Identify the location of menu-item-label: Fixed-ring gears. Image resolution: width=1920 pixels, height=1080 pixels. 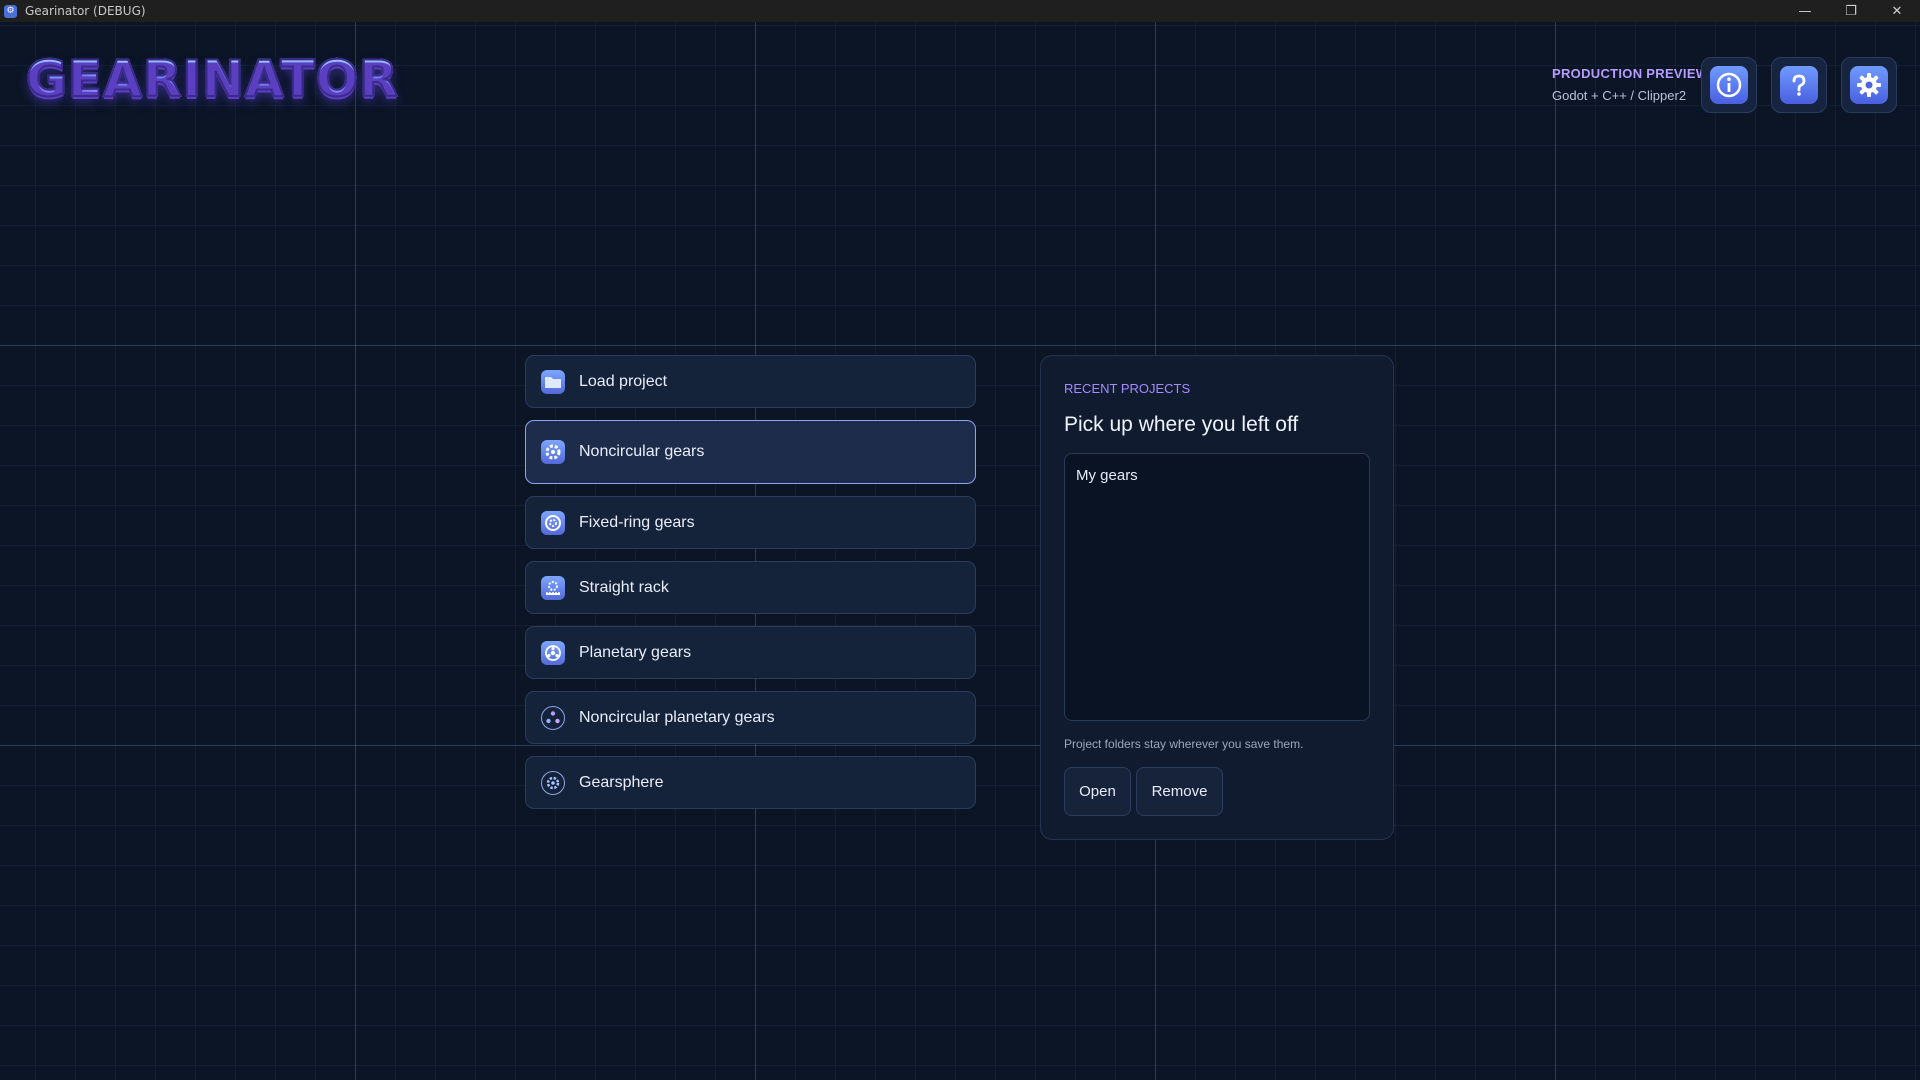
(637, 522).